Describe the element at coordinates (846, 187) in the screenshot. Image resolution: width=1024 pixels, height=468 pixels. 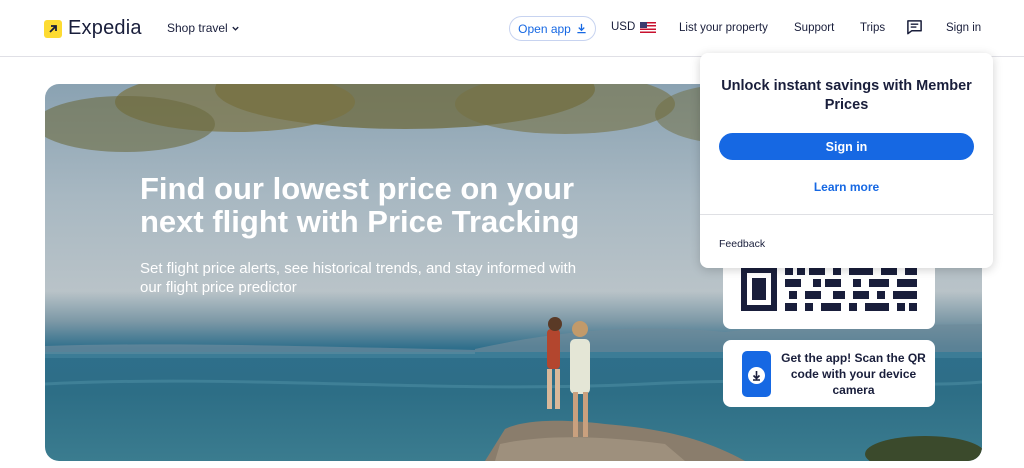
I see `learn-more-link: Learn more` at that location.